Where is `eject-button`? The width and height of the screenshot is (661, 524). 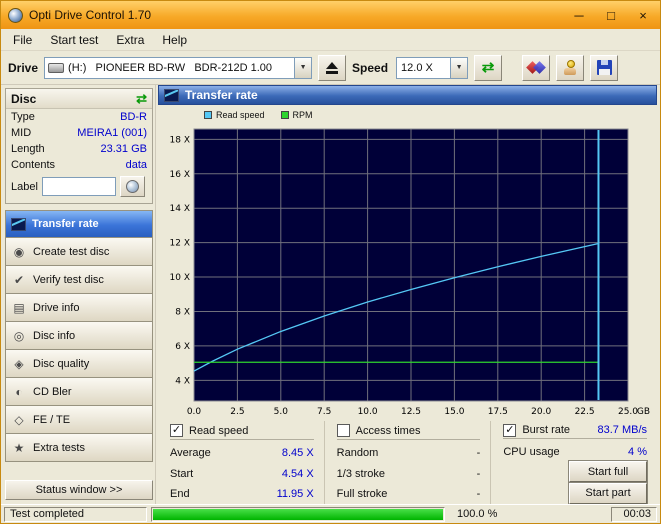
eject-button is located at coordinates (332, 67).